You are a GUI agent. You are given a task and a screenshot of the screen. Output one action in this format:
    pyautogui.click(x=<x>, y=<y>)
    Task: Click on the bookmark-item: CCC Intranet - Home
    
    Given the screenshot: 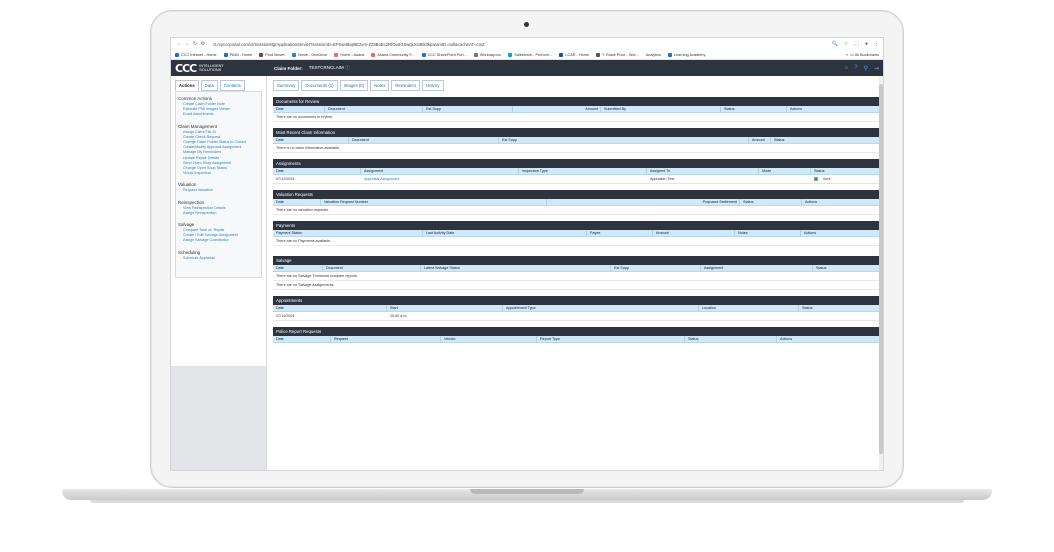 What is the action you would take?
    pyautogui.click(x=196, y=54)
    